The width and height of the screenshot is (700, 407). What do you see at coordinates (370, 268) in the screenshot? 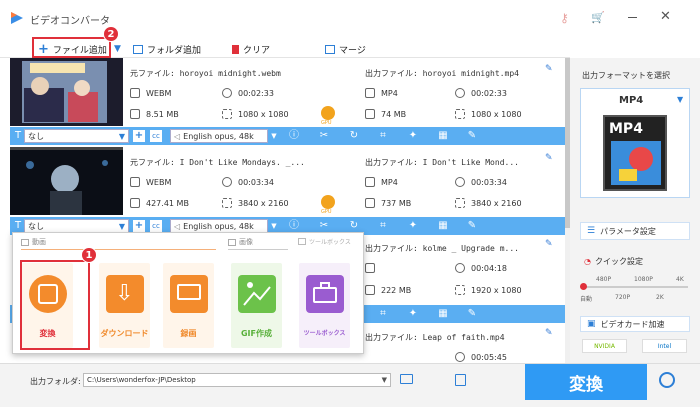
I see `output-format` at bounding box center [370, 268].